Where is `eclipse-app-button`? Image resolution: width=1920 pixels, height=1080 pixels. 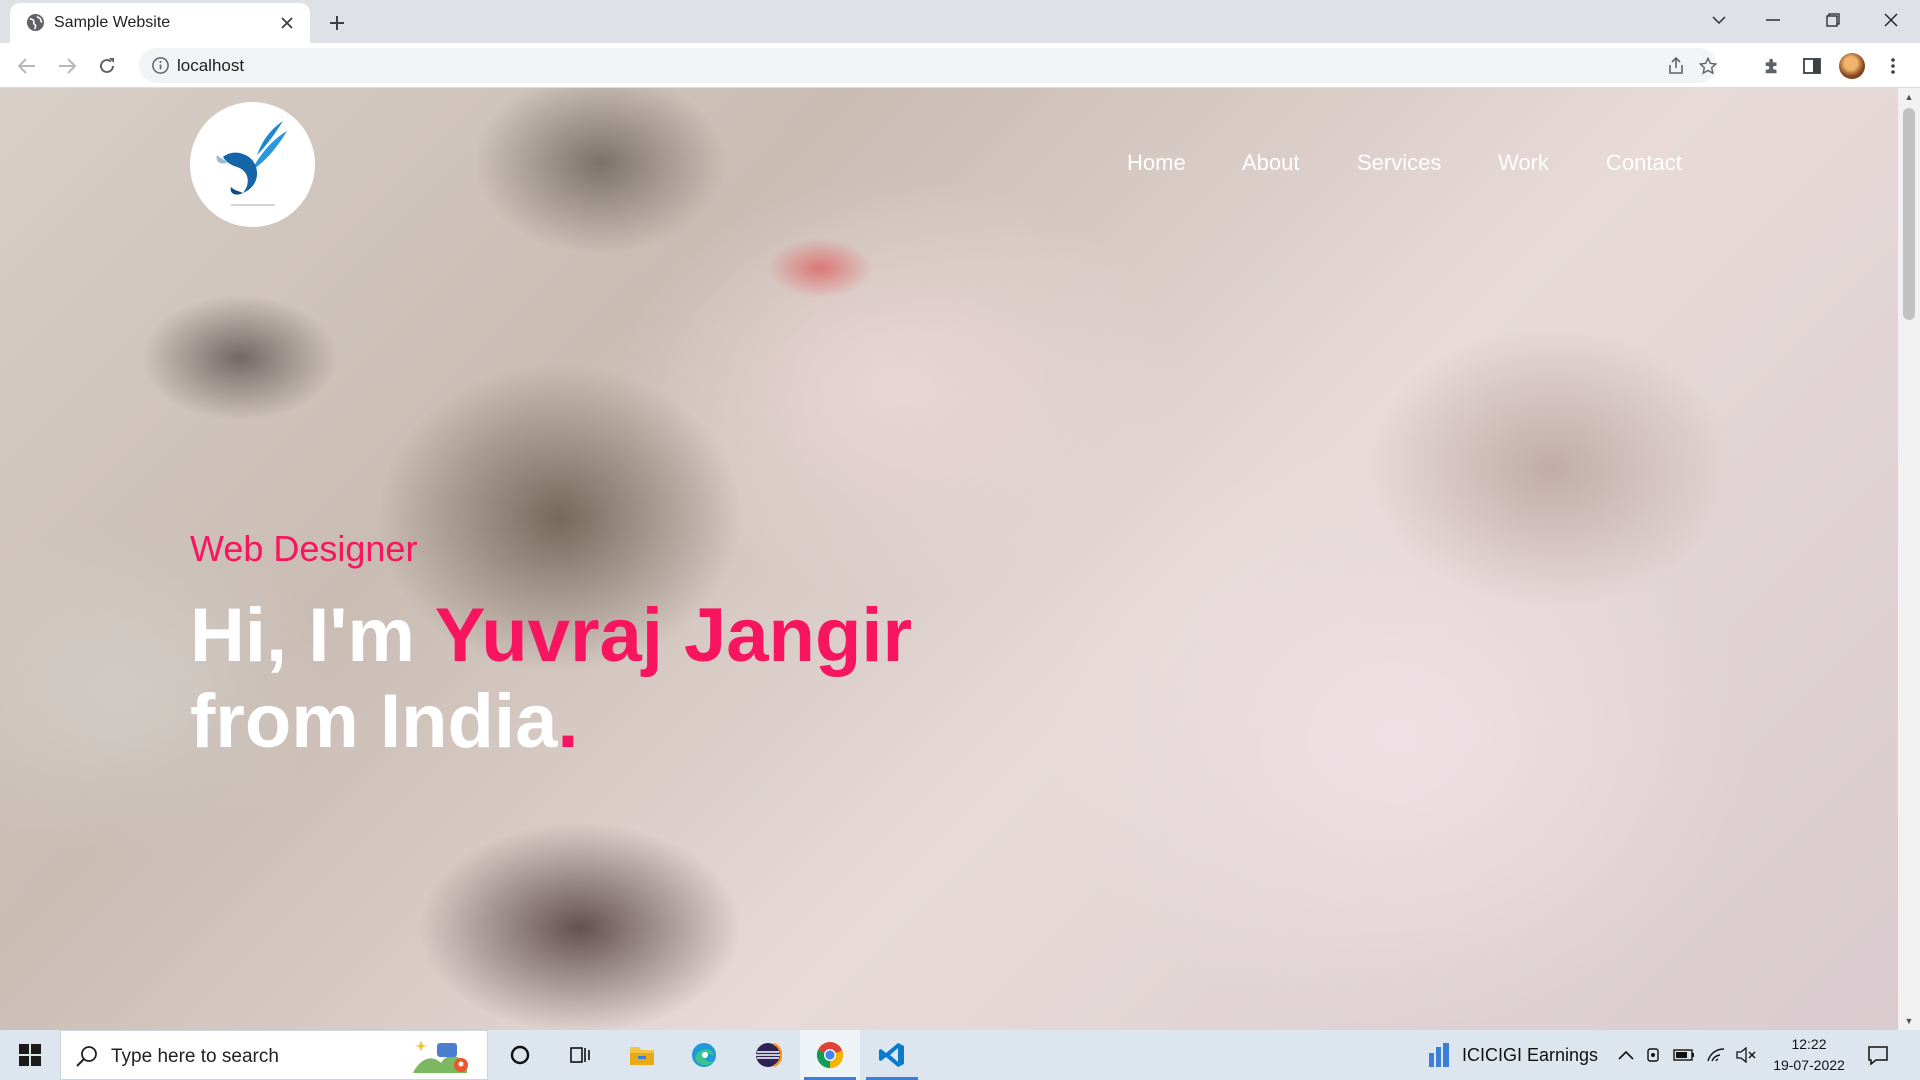
eclipse-app-button is located at coordinates (768, 1055).